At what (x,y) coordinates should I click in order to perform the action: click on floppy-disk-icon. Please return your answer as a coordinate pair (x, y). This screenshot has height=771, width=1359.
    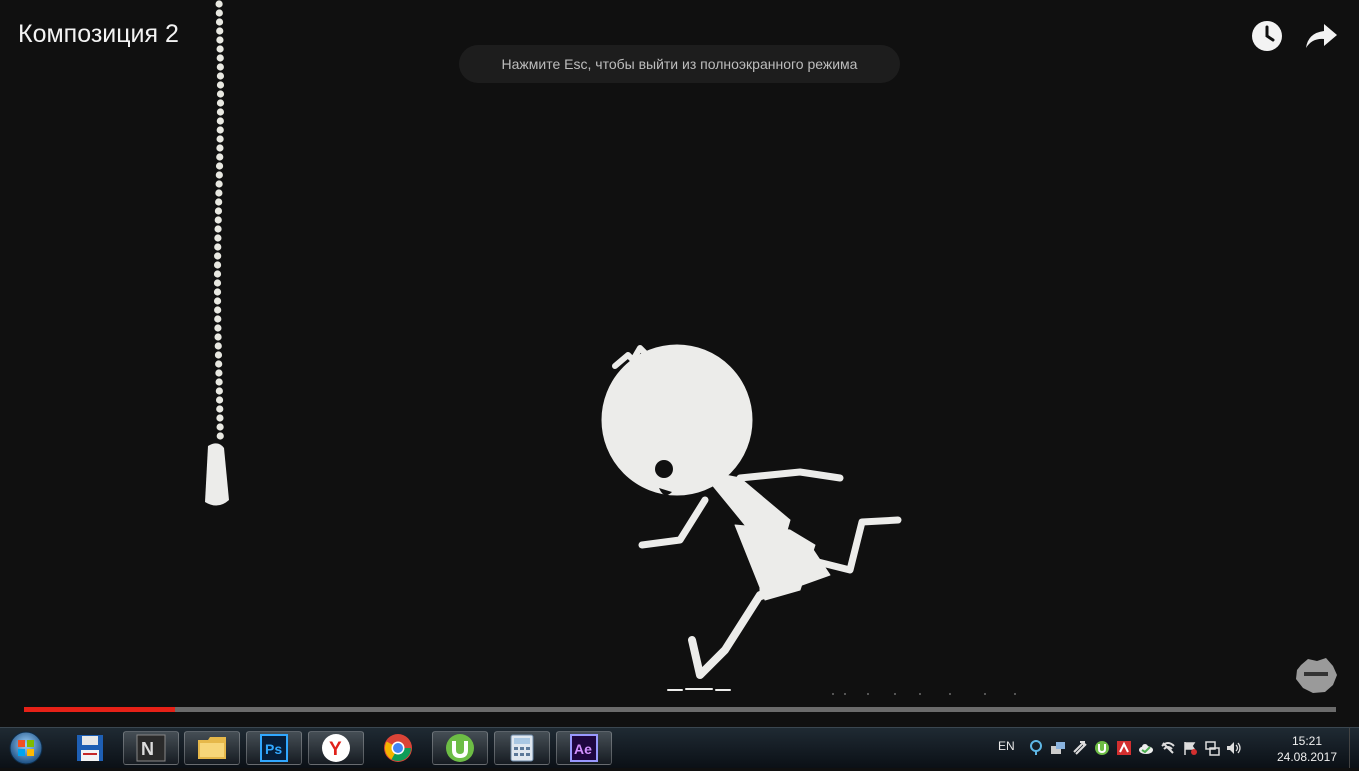
    Looking at the image, I should click on (90, 748).